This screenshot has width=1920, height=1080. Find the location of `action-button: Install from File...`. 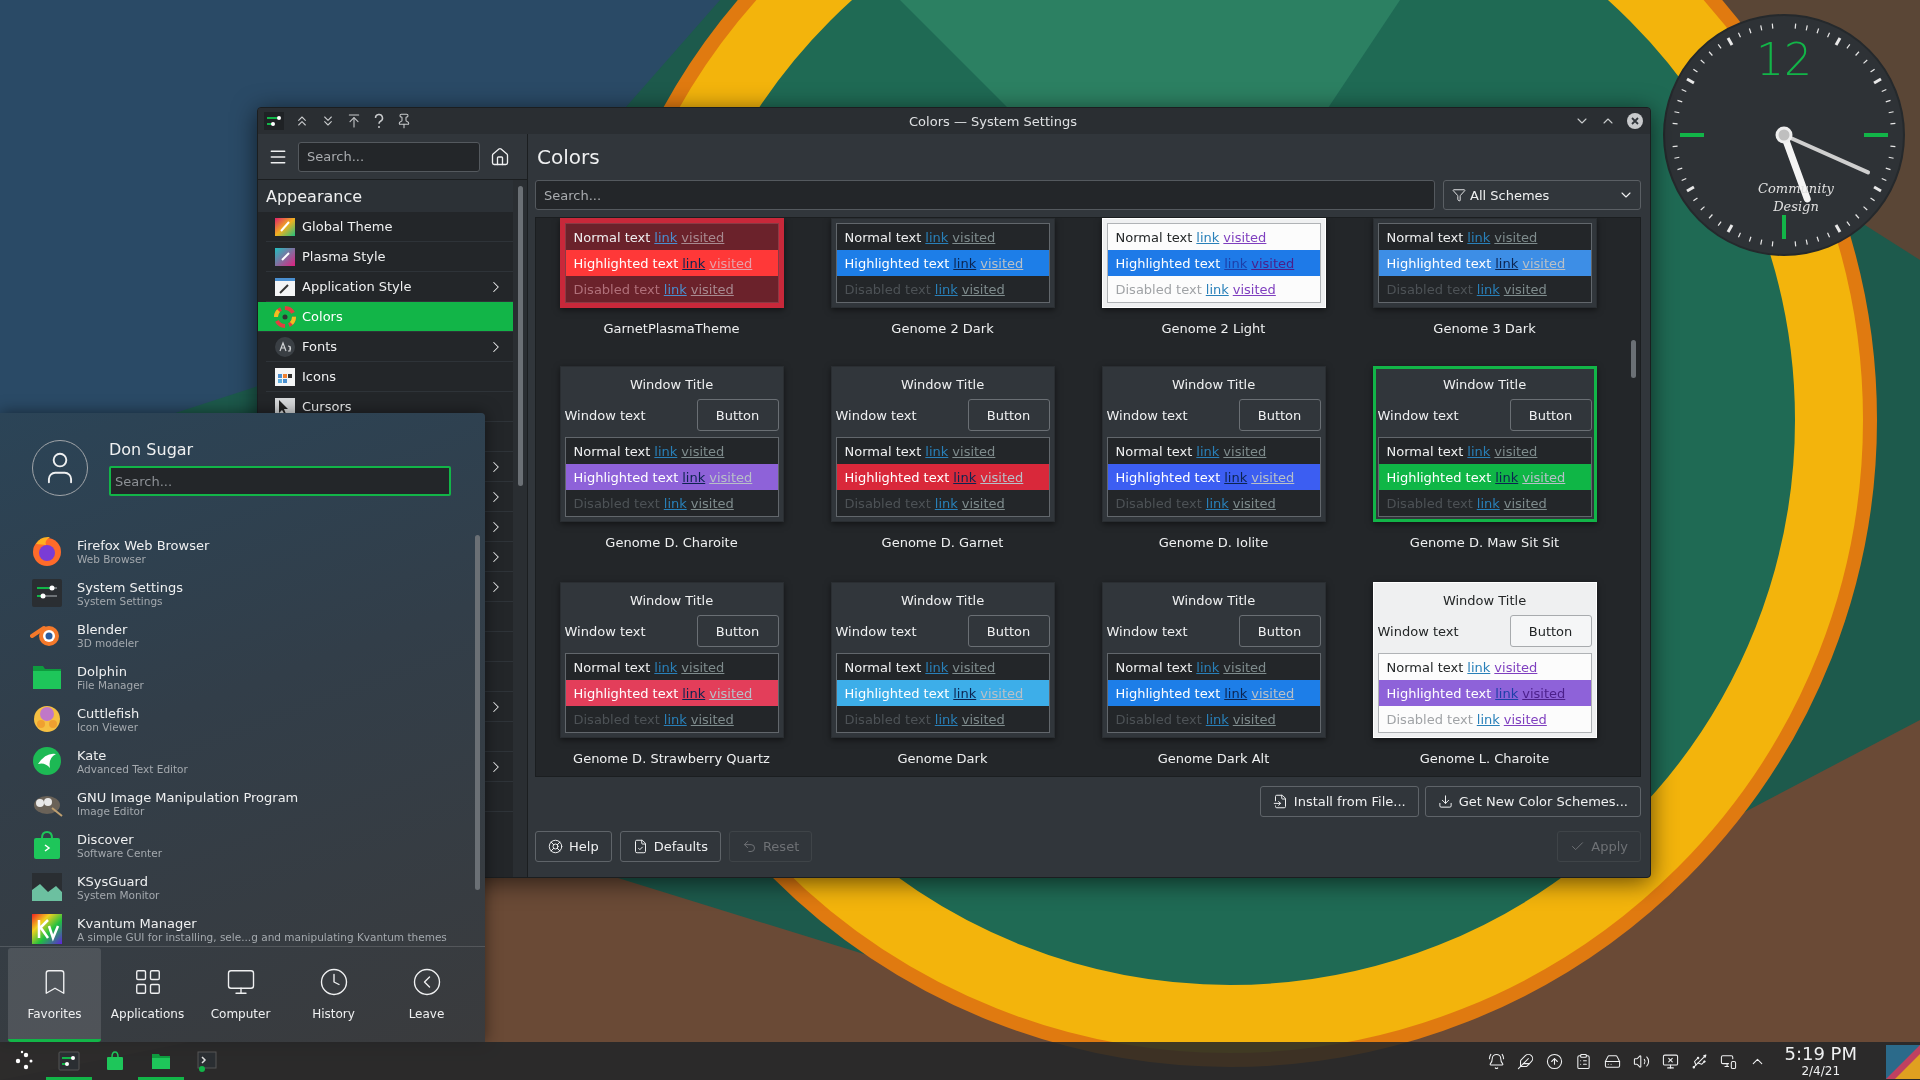

action-button: Install from File... is located at coordinates (1339, 801).